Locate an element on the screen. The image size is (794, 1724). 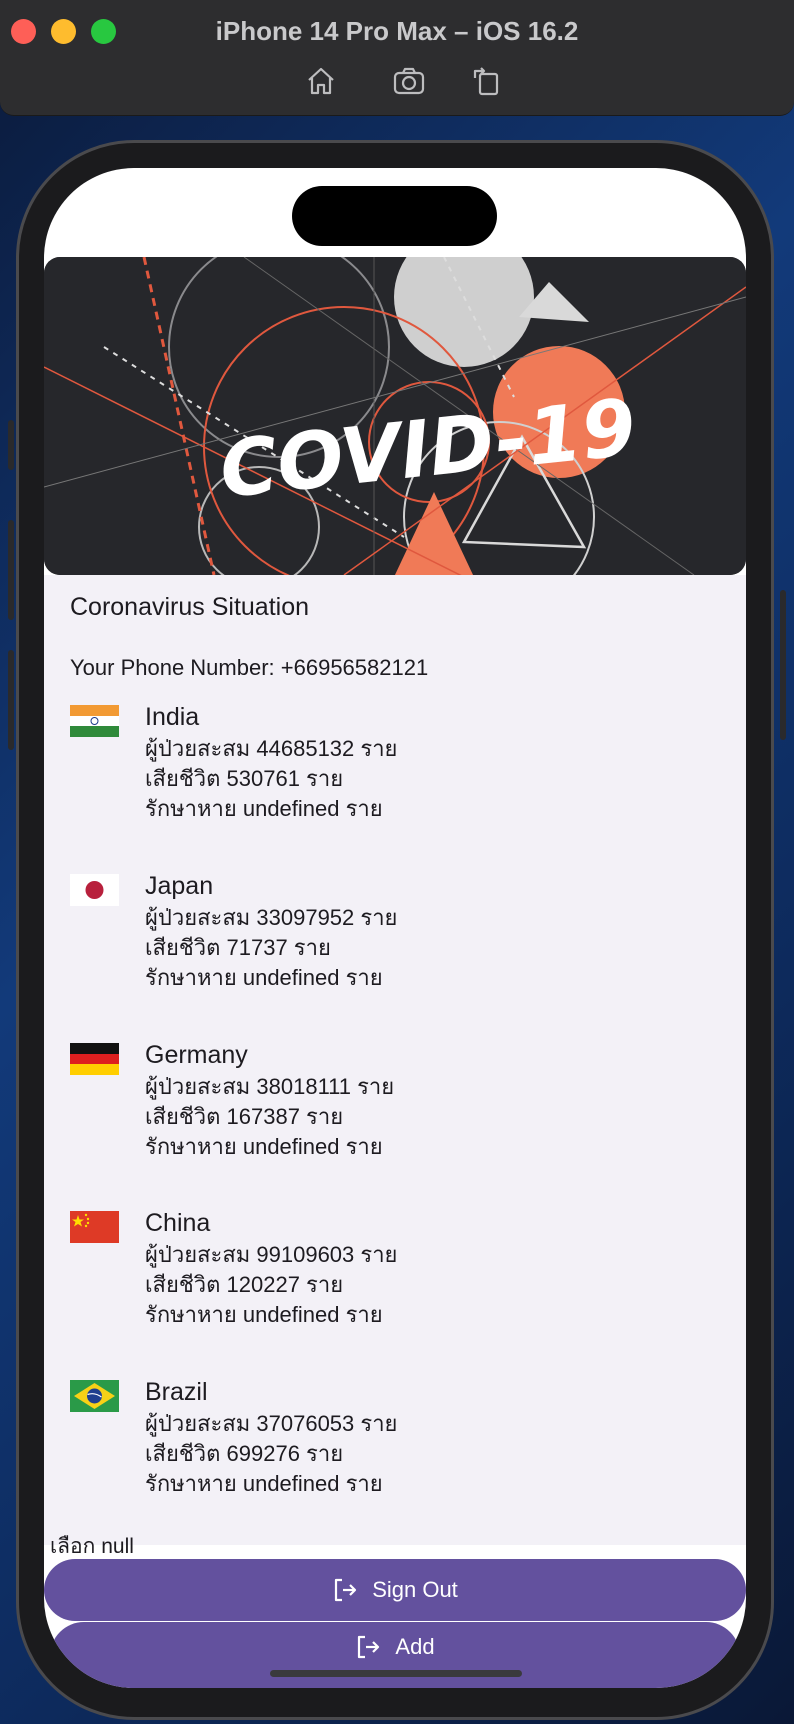
mute-switch is located at coordinates (11, 445).